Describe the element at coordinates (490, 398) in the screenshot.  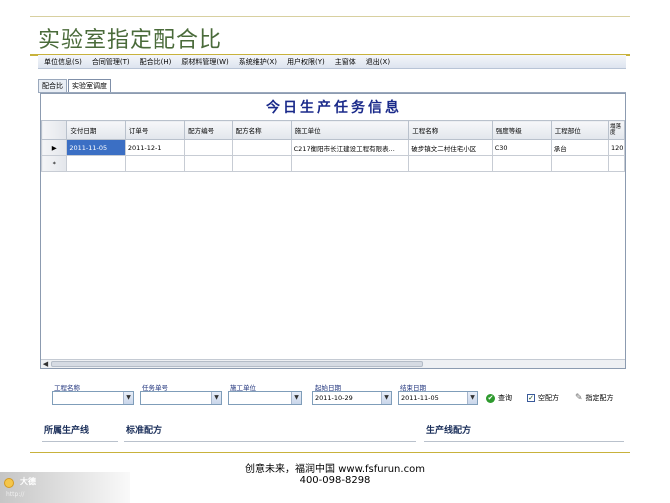
I see `checkmark-icon: ✔` at that location.